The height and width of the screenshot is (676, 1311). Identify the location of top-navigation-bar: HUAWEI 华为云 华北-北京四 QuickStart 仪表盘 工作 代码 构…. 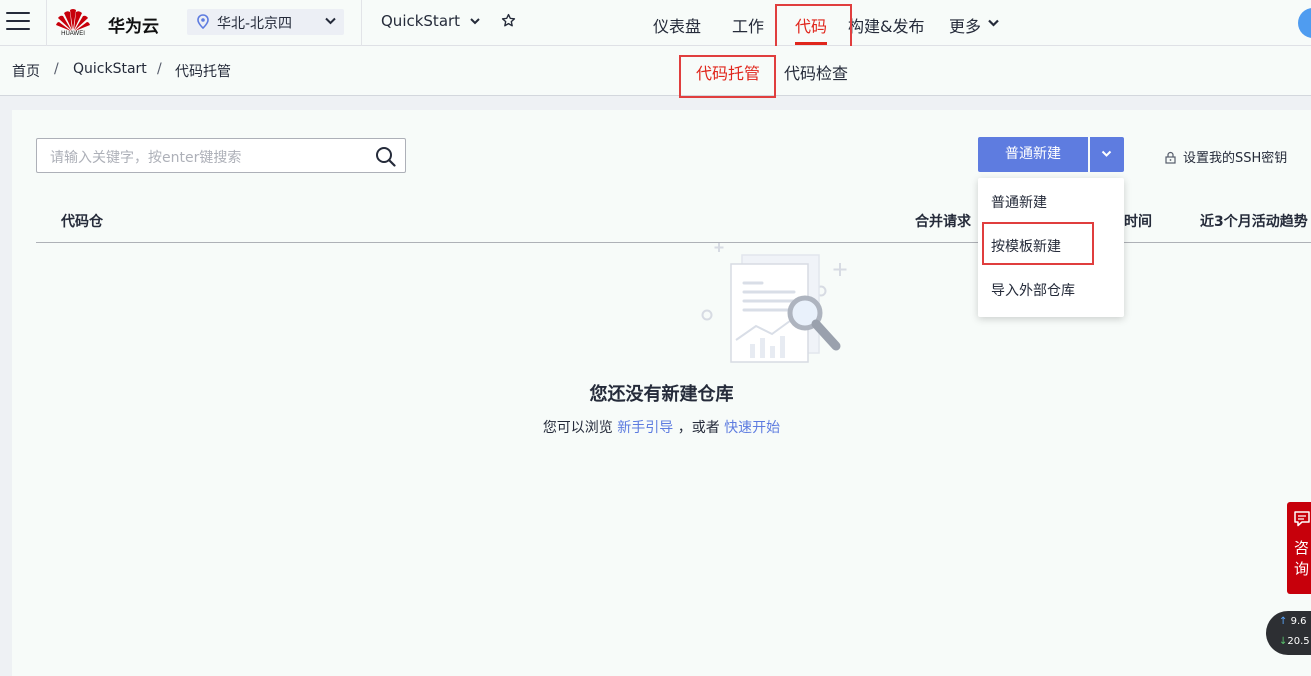
(655, 23).